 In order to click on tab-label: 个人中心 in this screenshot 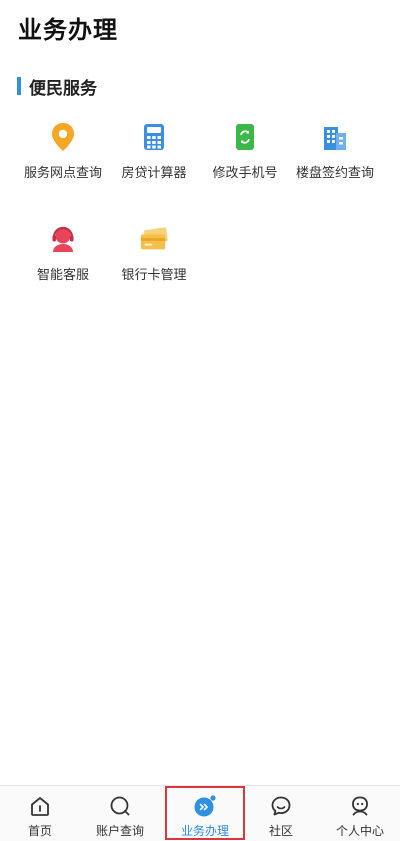, I will do `click(359, 831)`.